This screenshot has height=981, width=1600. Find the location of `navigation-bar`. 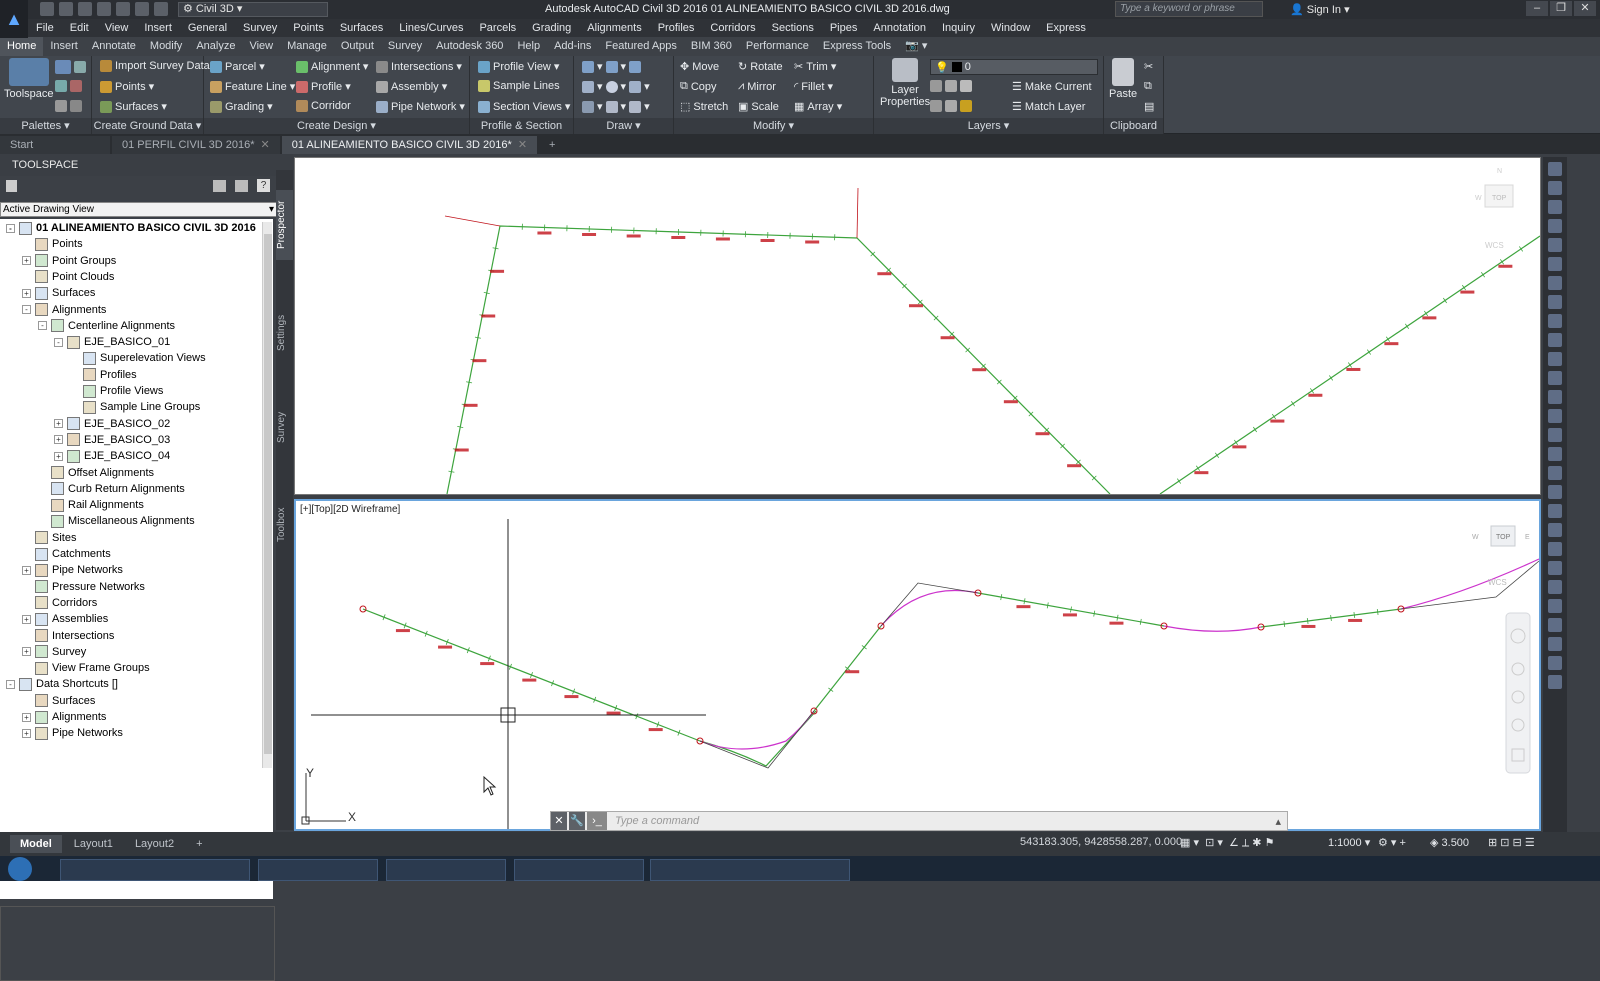

navigation-bar is located at coordinates (1518, 693).